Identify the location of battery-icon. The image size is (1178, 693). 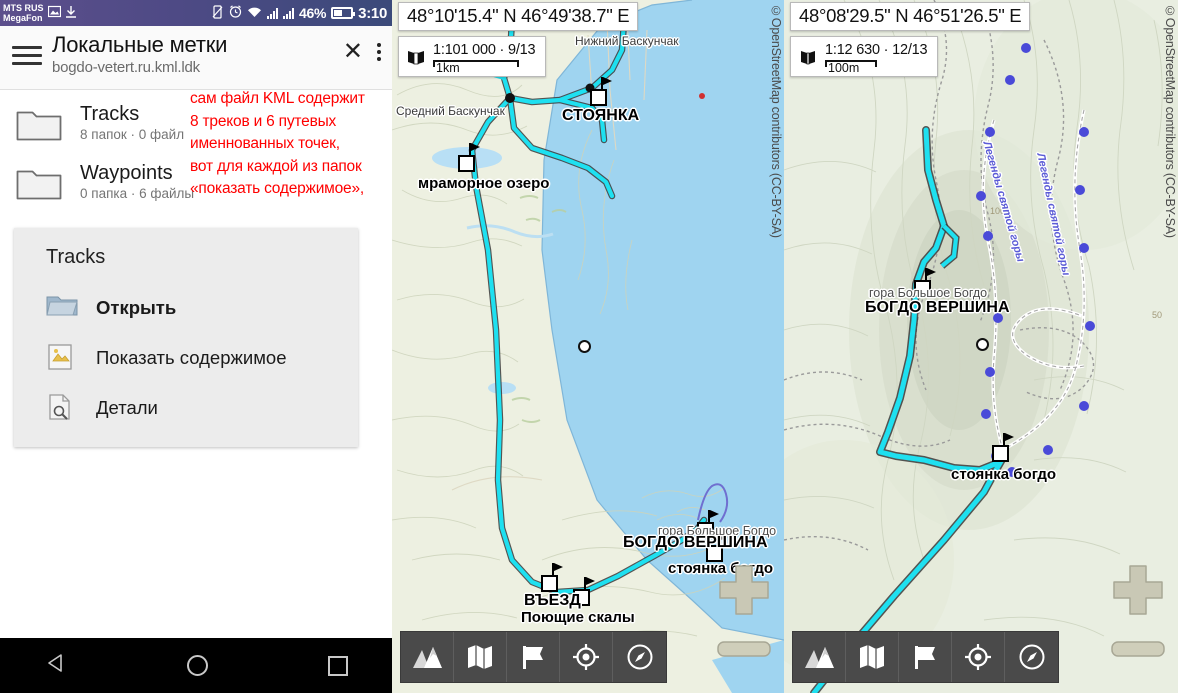
(343, 13).